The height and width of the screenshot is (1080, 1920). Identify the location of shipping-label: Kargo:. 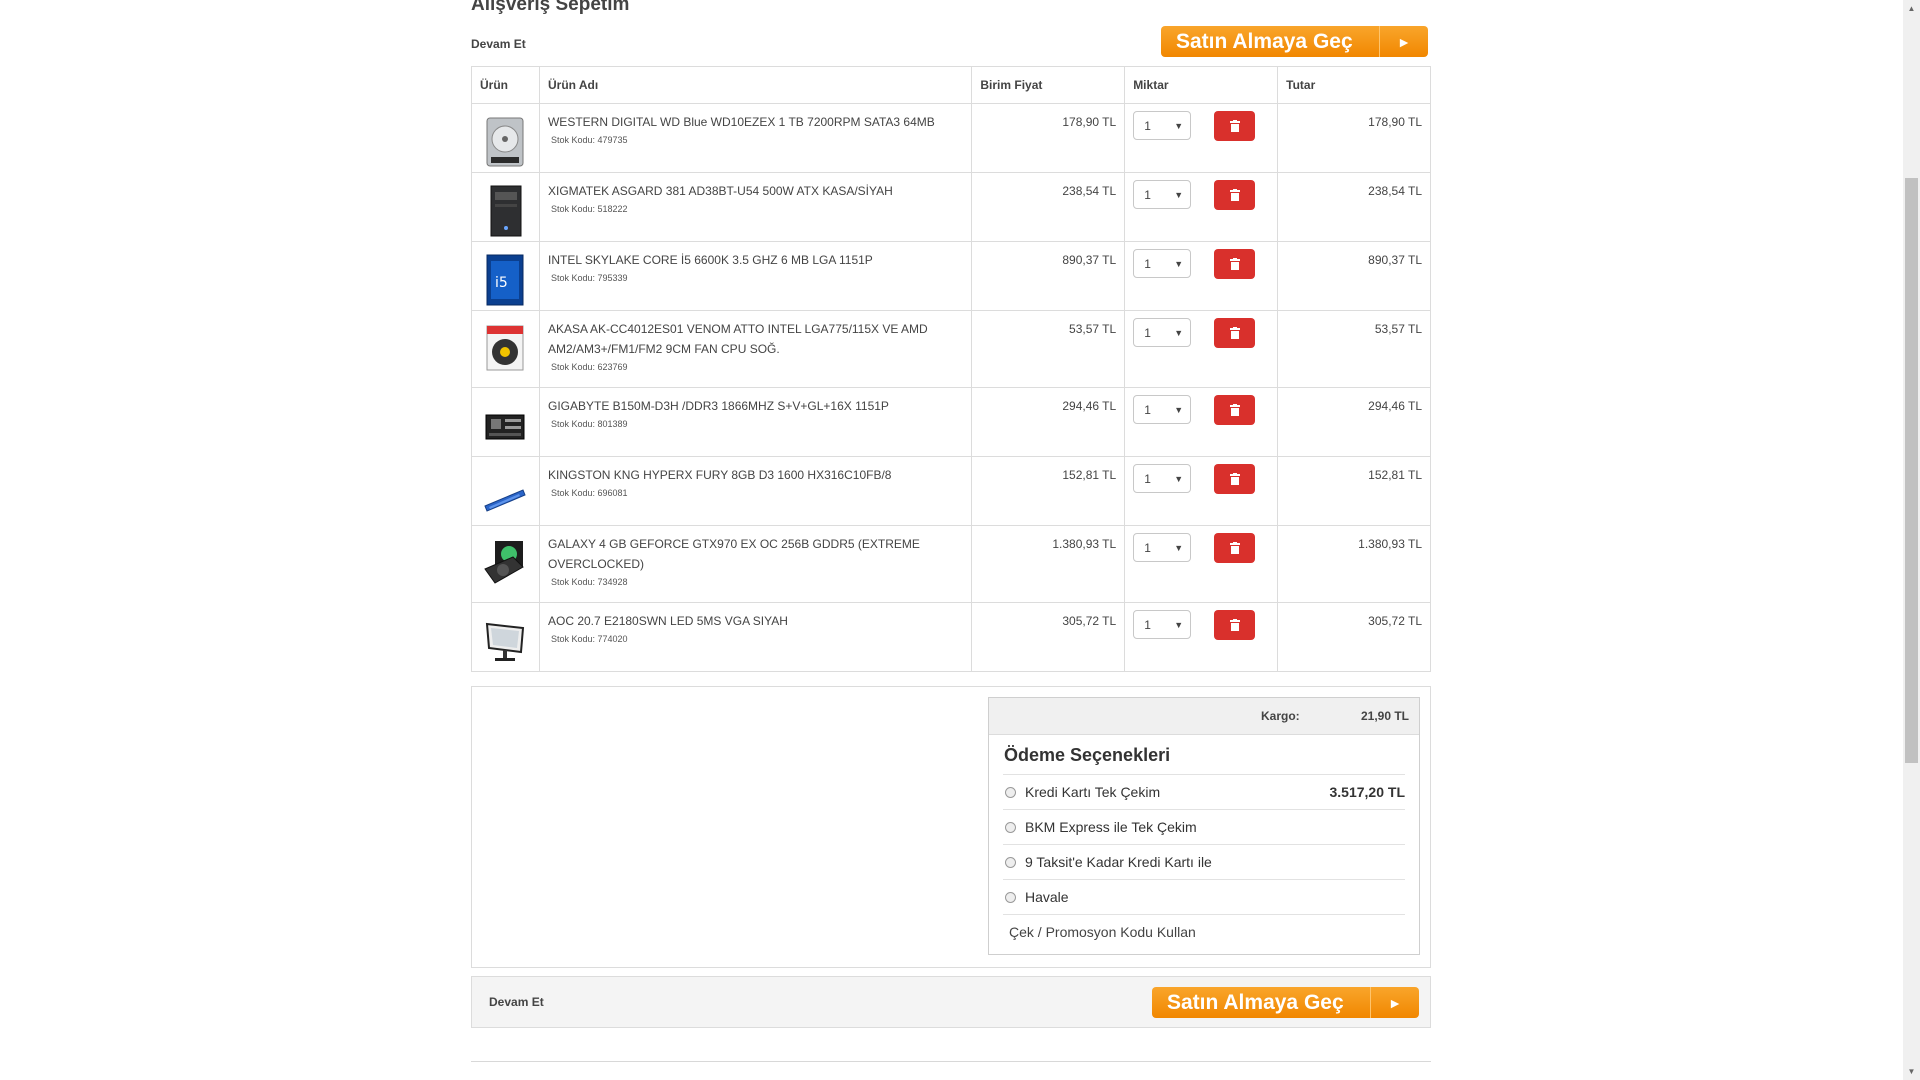
(1280, 716).